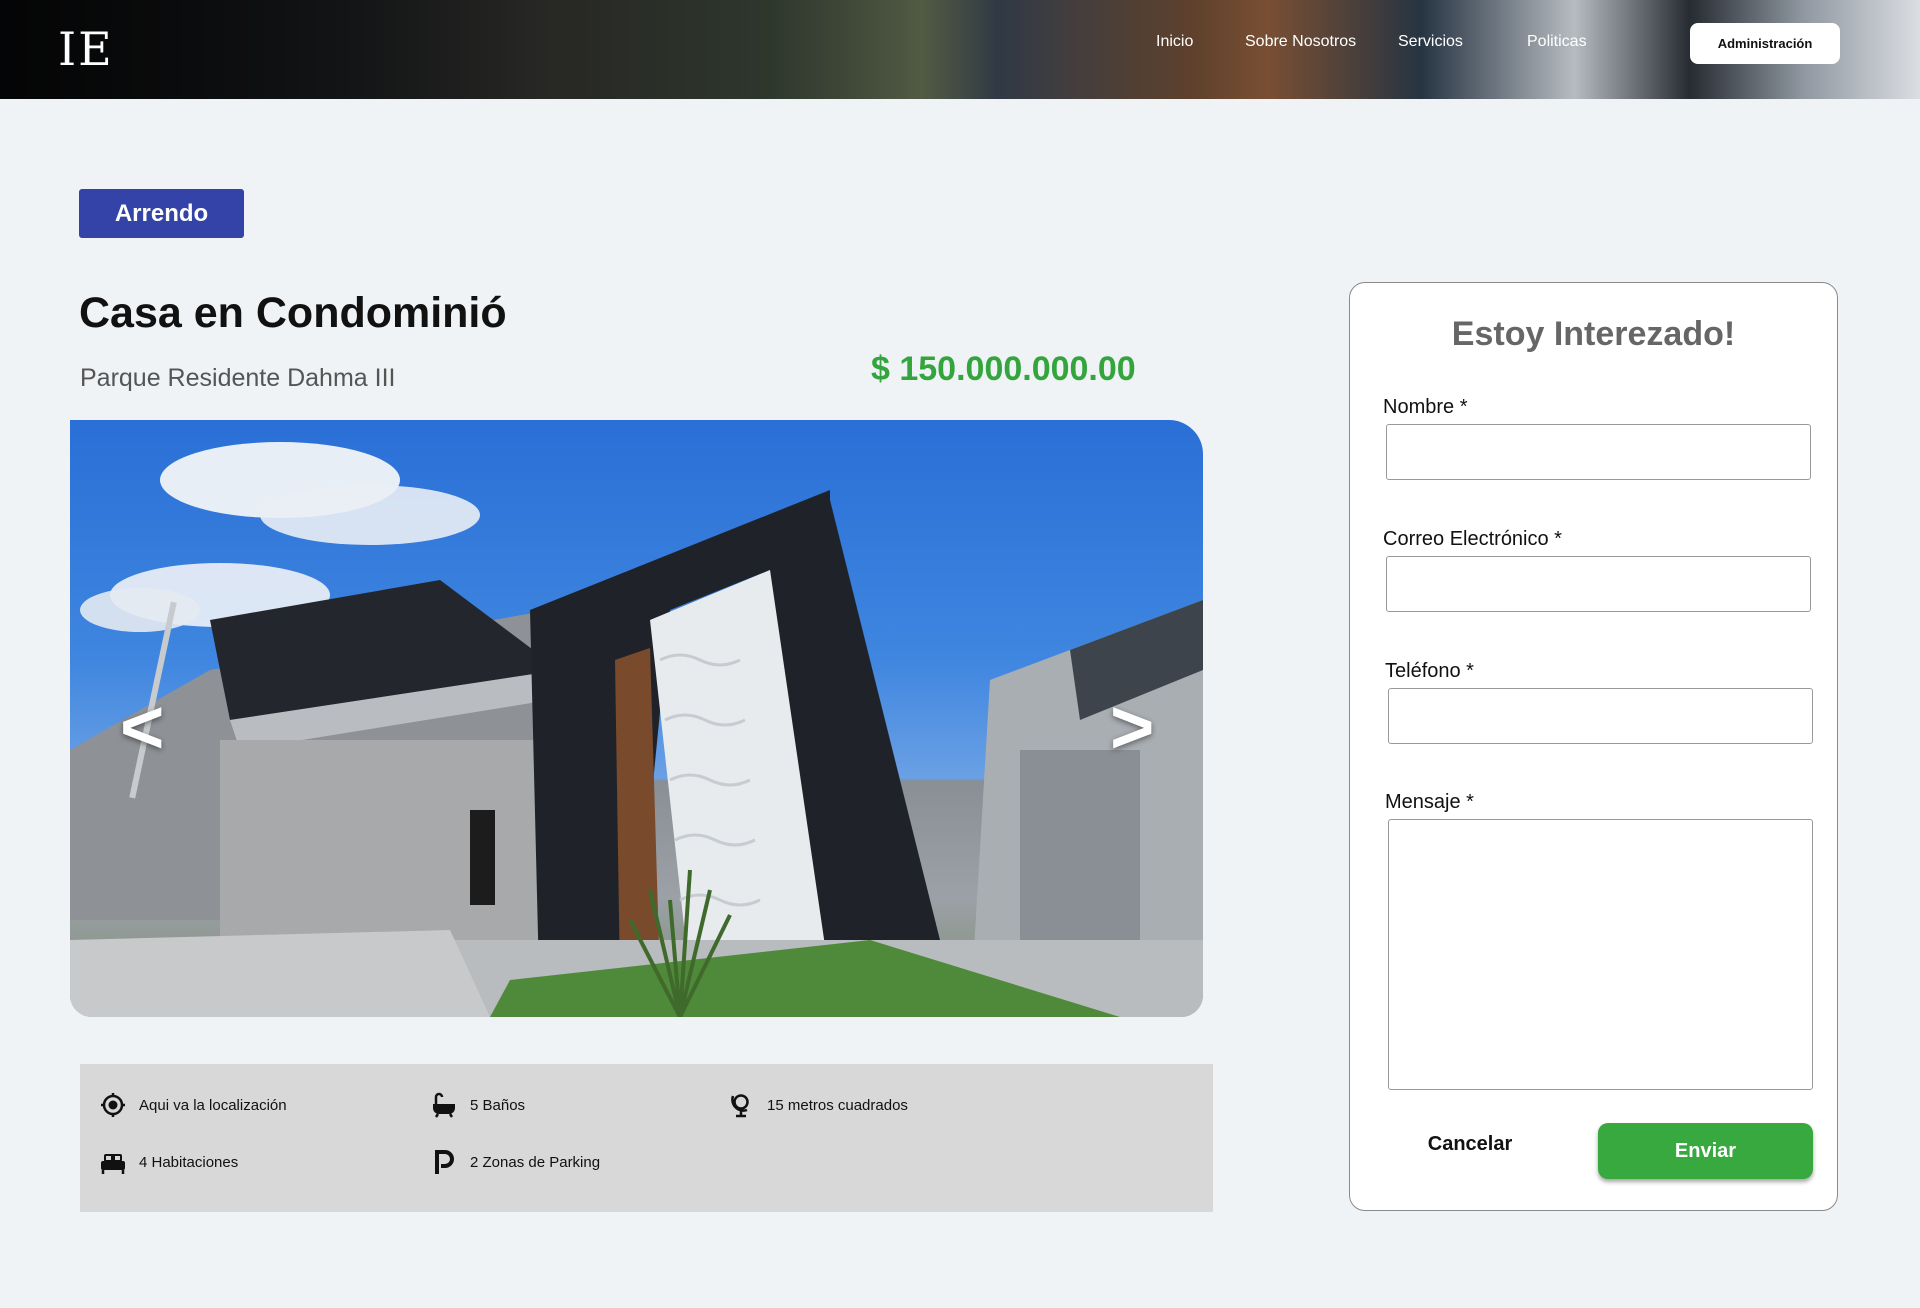  I want to click on location-target-icon, so click(113, 1105).